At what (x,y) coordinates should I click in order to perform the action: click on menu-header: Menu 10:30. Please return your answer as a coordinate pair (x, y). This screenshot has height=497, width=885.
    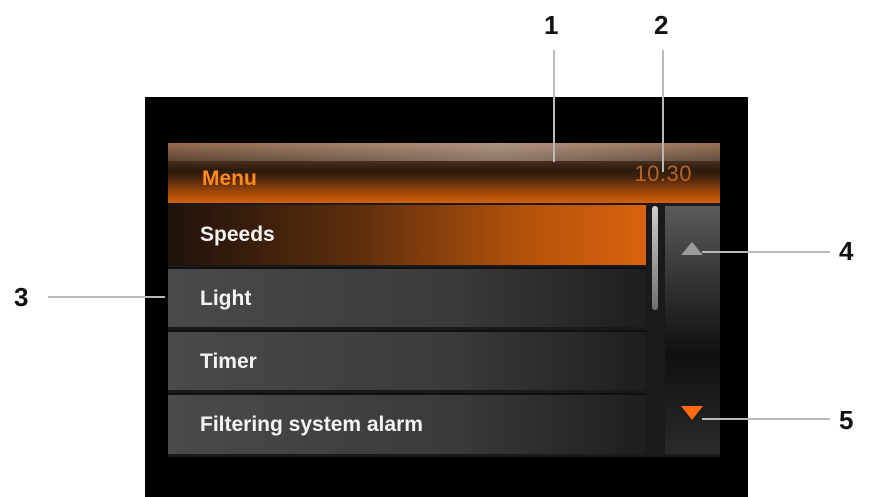
    Looking at the image, I should click on (444, 173).